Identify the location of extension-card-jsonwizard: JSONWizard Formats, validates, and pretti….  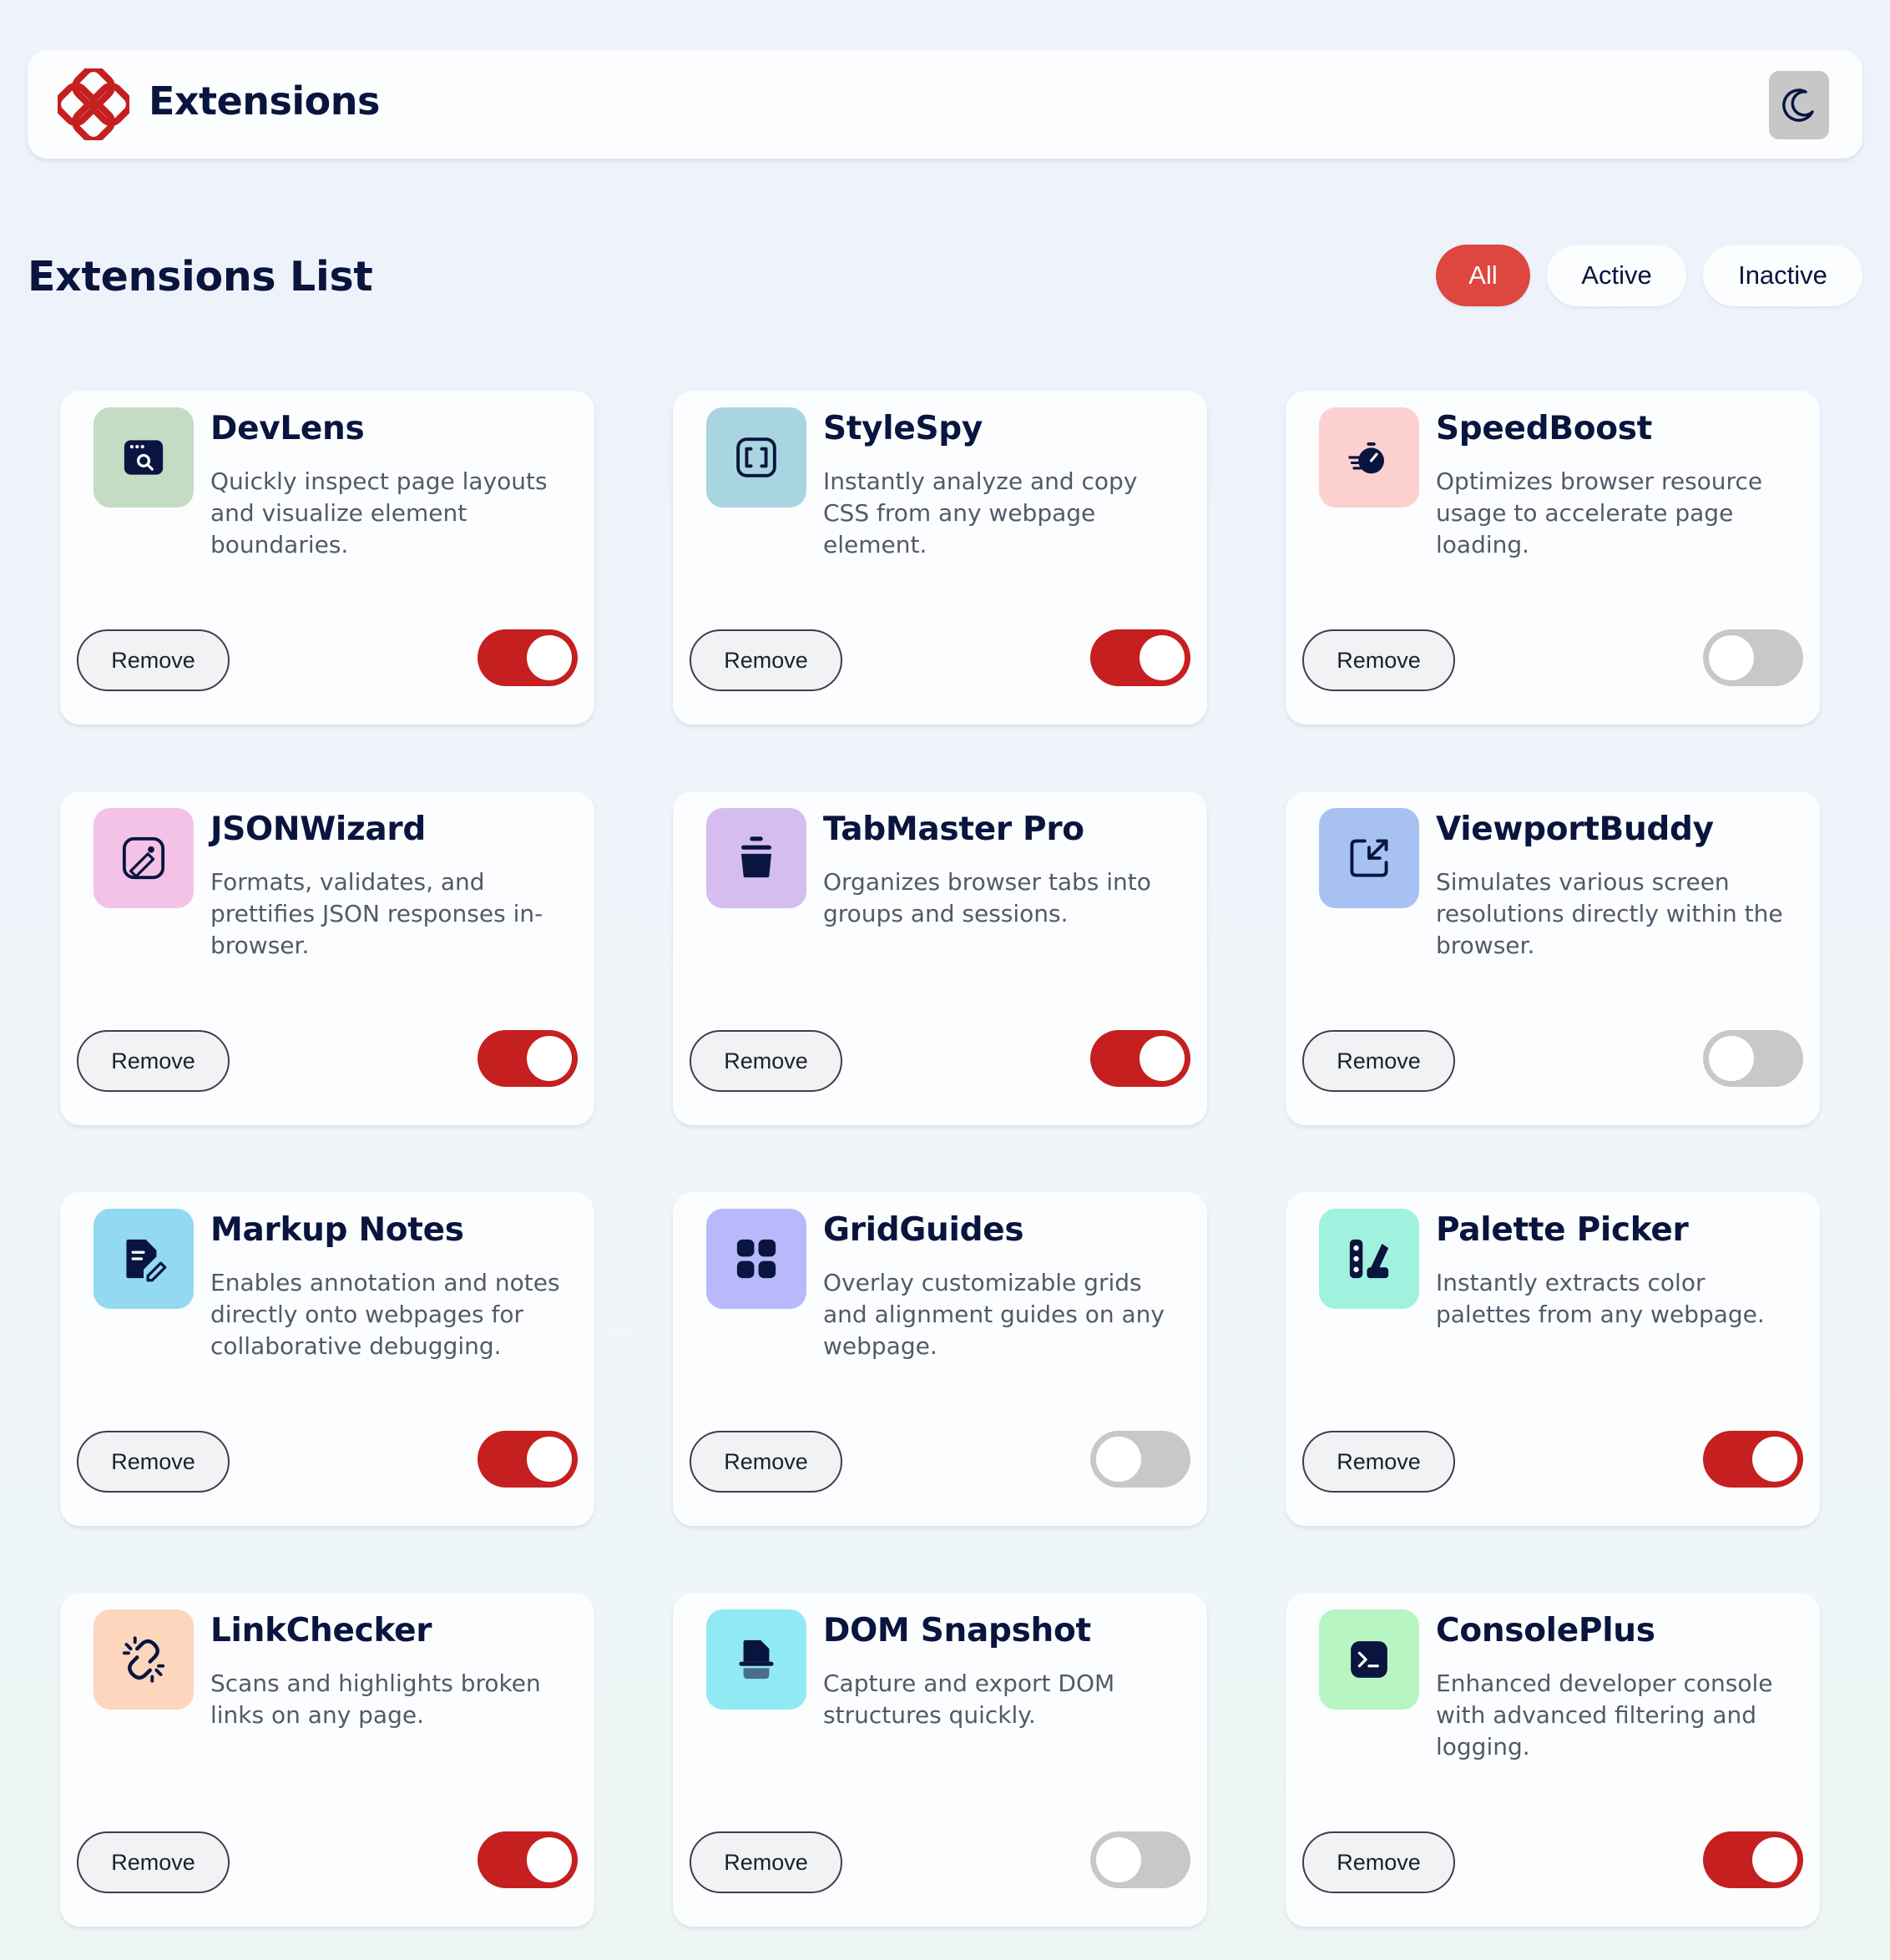
(327, 958).